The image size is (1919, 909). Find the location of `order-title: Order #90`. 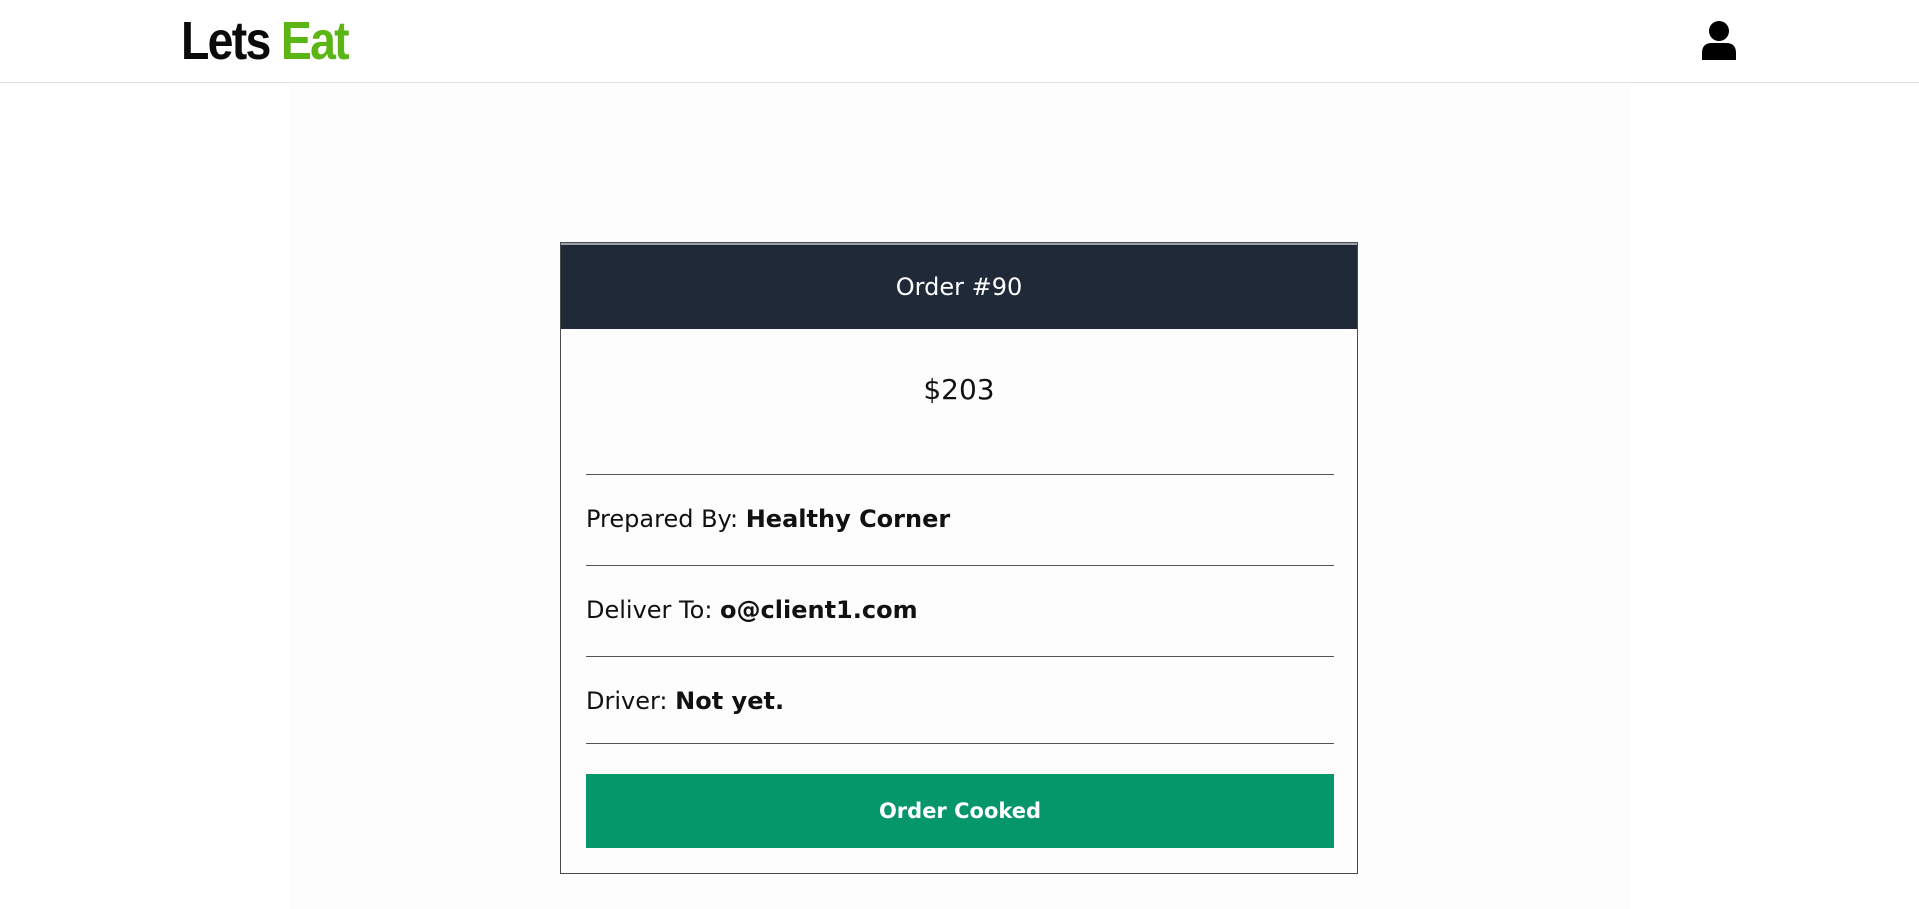

order-title: Order #90 is located at coordinates (959, 287).